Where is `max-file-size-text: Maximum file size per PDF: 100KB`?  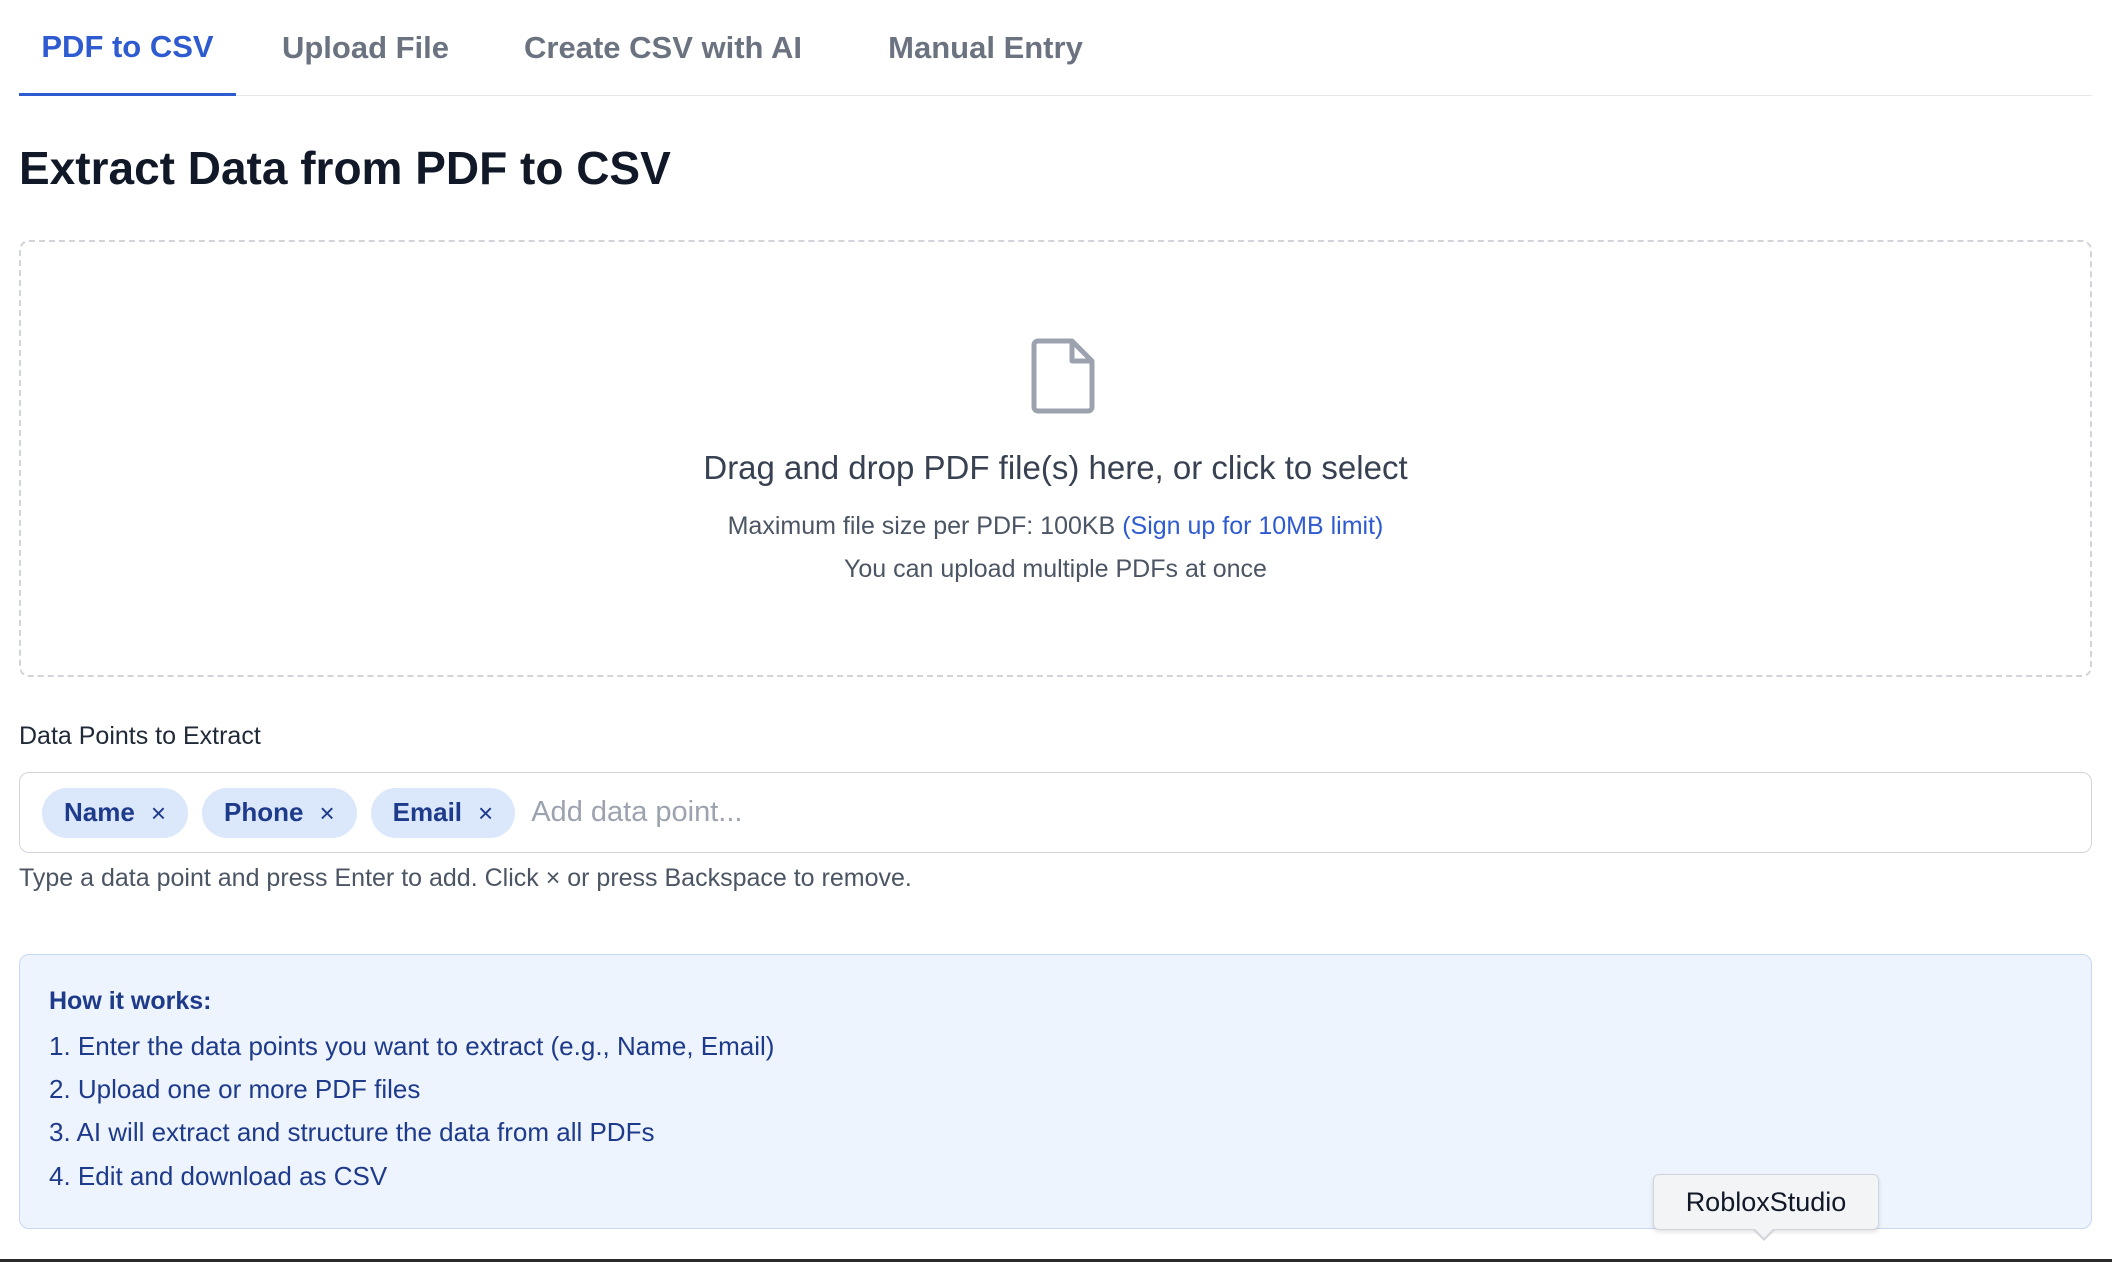
max-file-size-text: Maximum file size per PDF: 100KB is located at coordinates (921, 526).